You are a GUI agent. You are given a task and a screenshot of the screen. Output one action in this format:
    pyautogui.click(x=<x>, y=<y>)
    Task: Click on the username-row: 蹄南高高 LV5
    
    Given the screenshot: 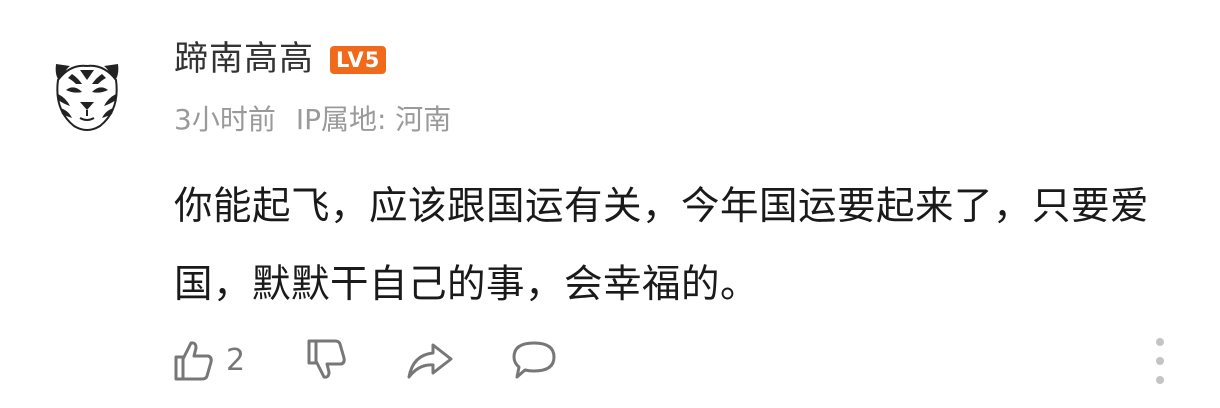 What is the action you would take?
    pyautogui.click(x=280, y=59)
    